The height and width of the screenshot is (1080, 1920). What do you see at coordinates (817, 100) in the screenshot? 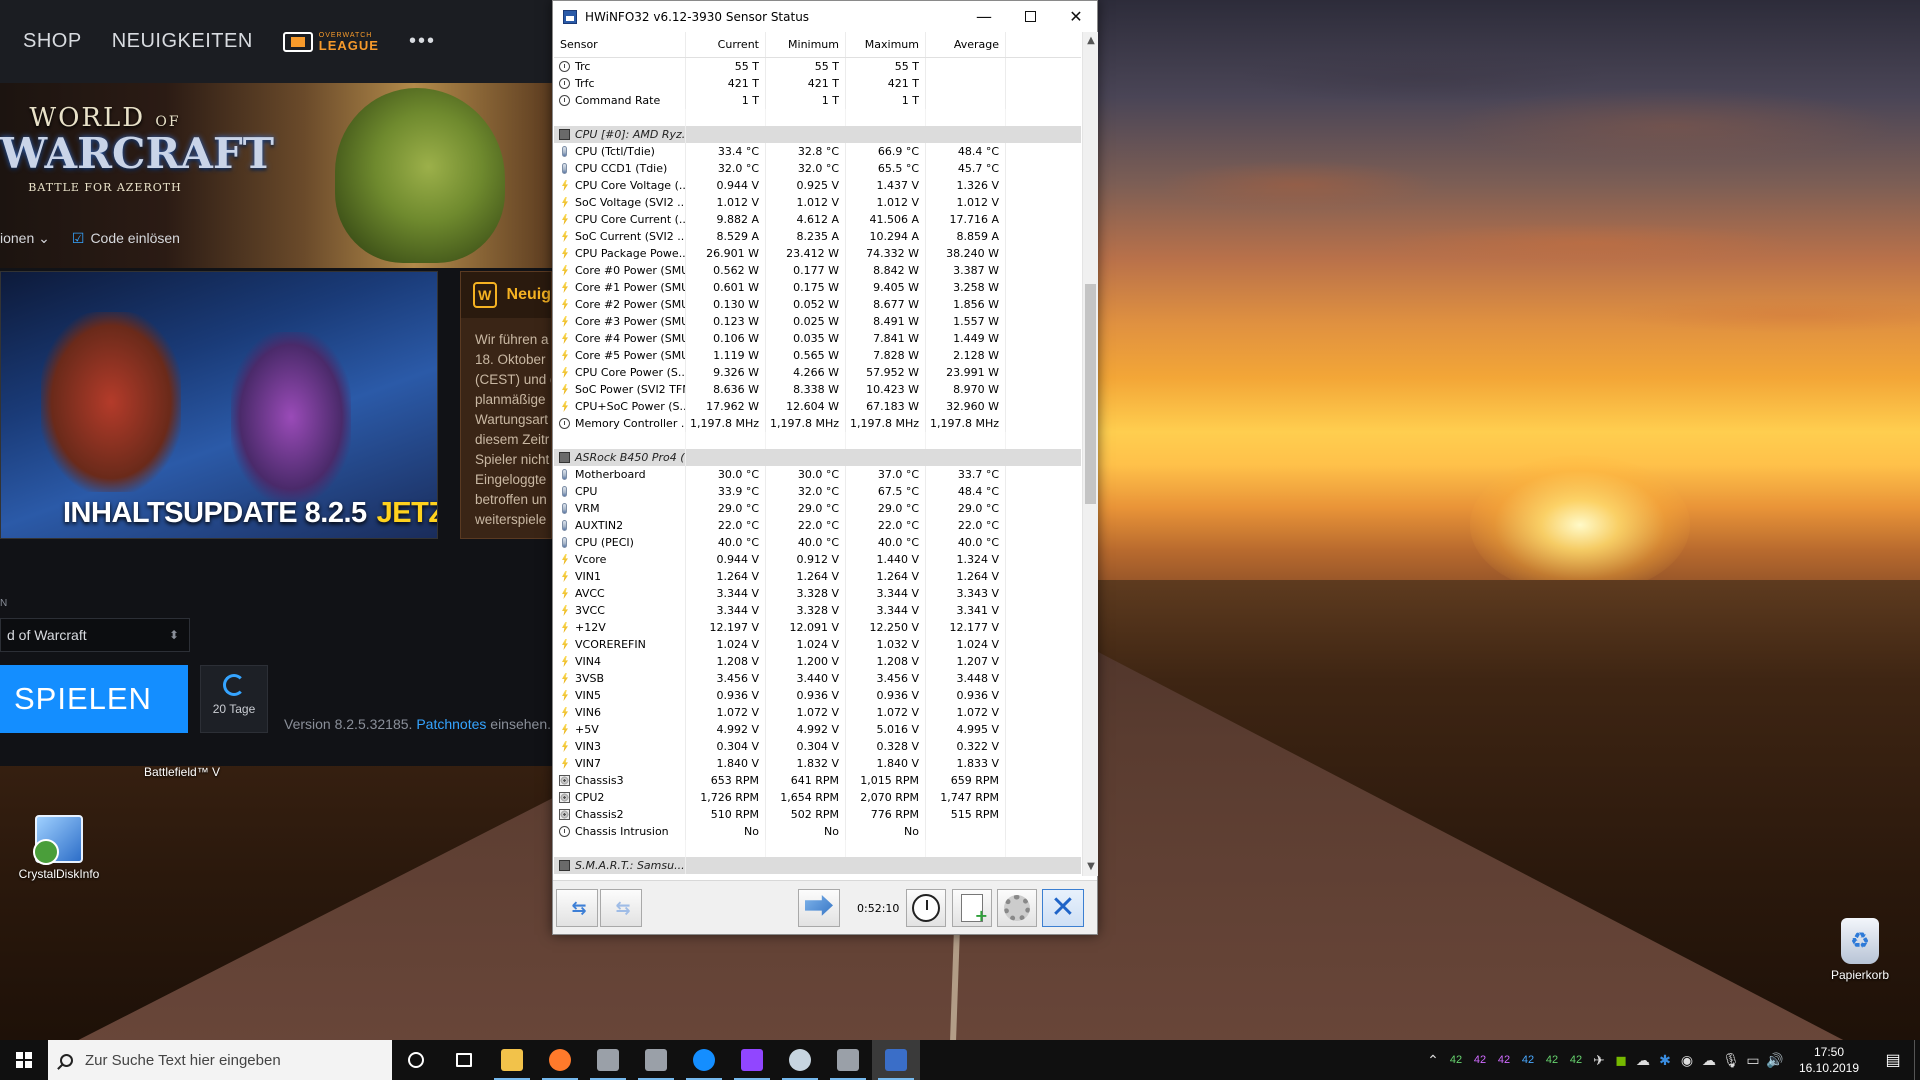
I see `sensor-row: Command Rate 1 T1 T1 T` at bounding box center [817, 100].